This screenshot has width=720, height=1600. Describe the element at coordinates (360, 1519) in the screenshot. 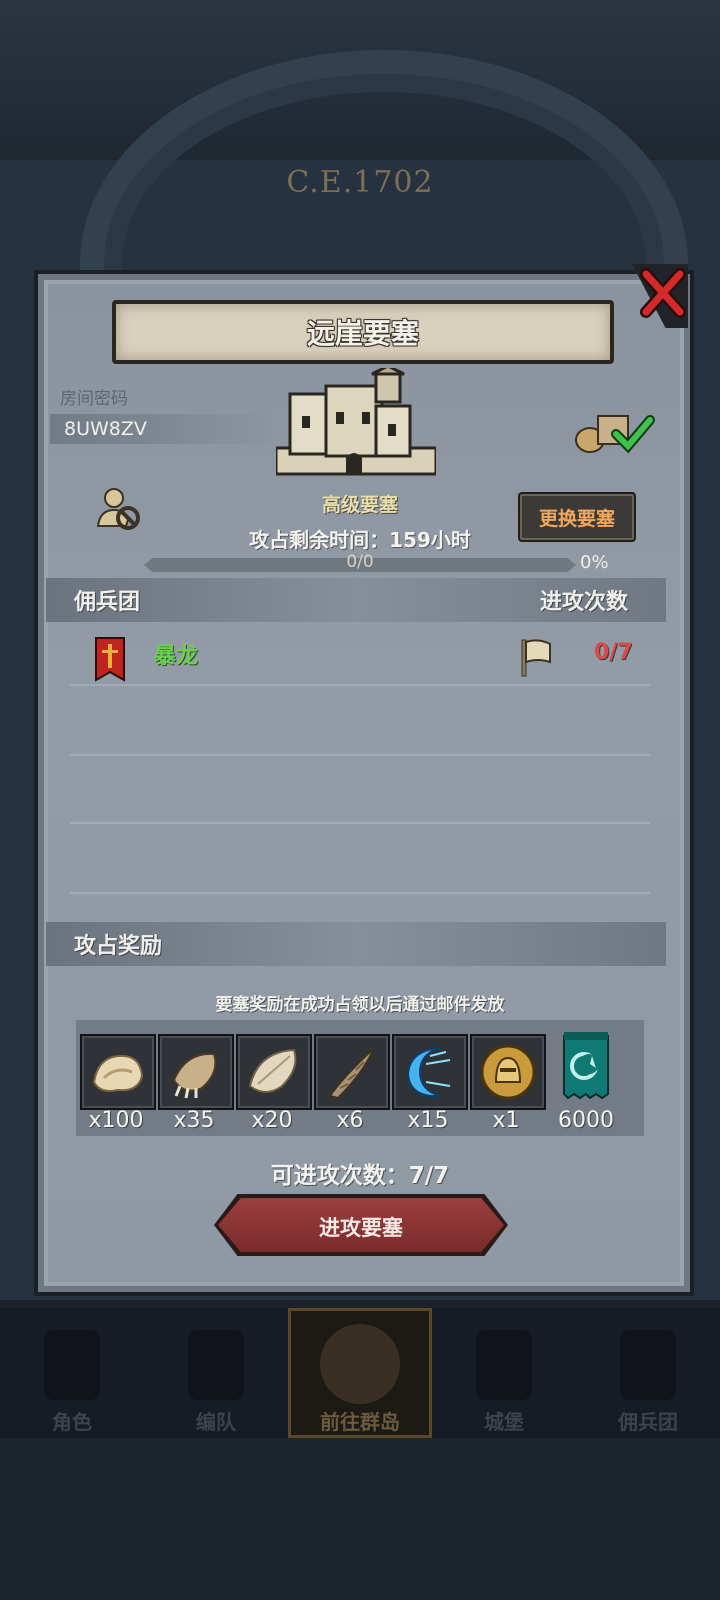

I see `background-bottom` at that location.